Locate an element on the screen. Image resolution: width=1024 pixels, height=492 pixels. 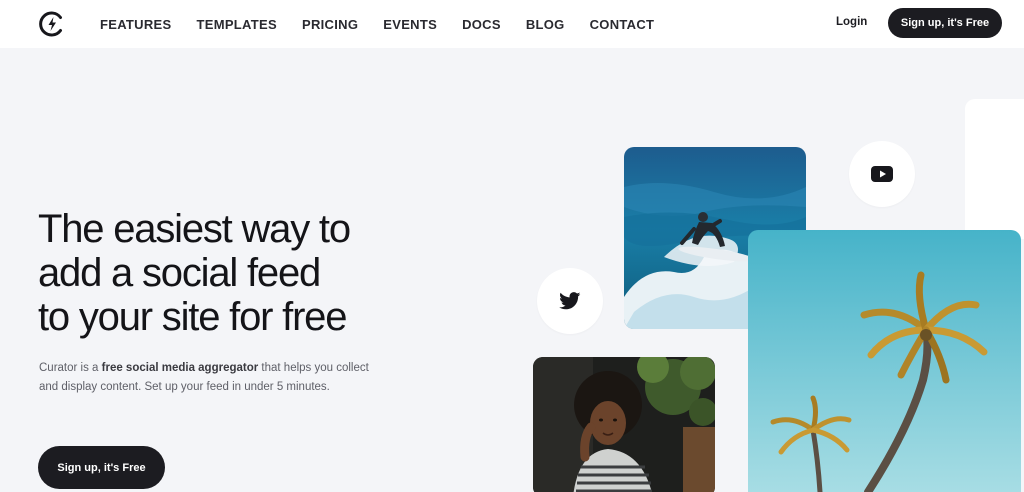
hero-title-line: add a social feed is located at coordinates (179, 273).